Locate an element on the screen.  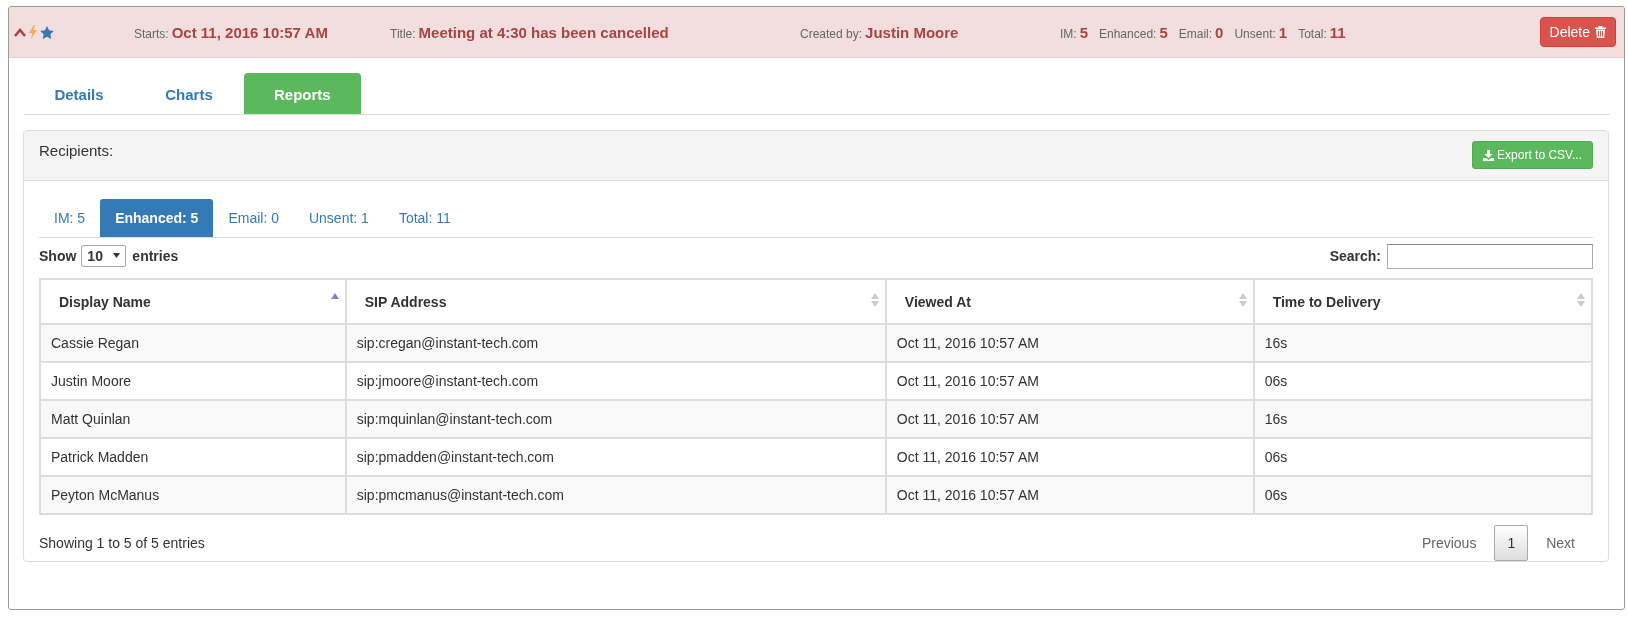
filter-tab: Unsent: 1 is located at coordinates (338, 218).